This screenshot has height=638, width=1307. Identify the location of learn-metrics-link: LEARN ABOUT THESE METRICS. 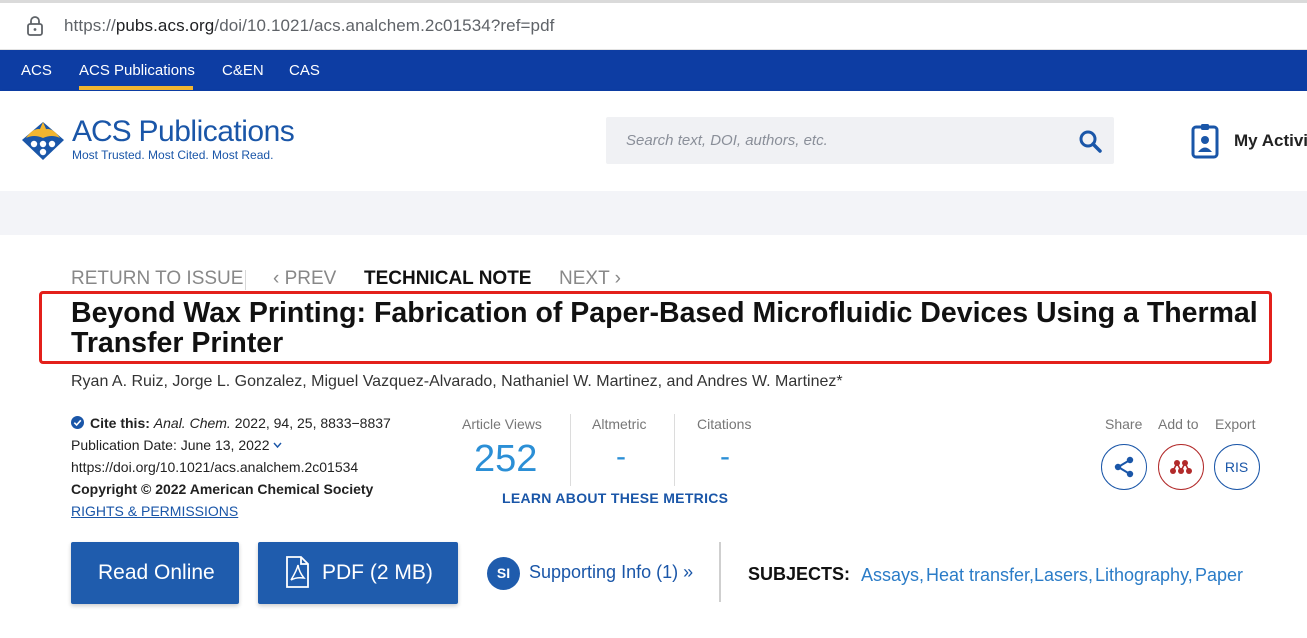
(615, 498).